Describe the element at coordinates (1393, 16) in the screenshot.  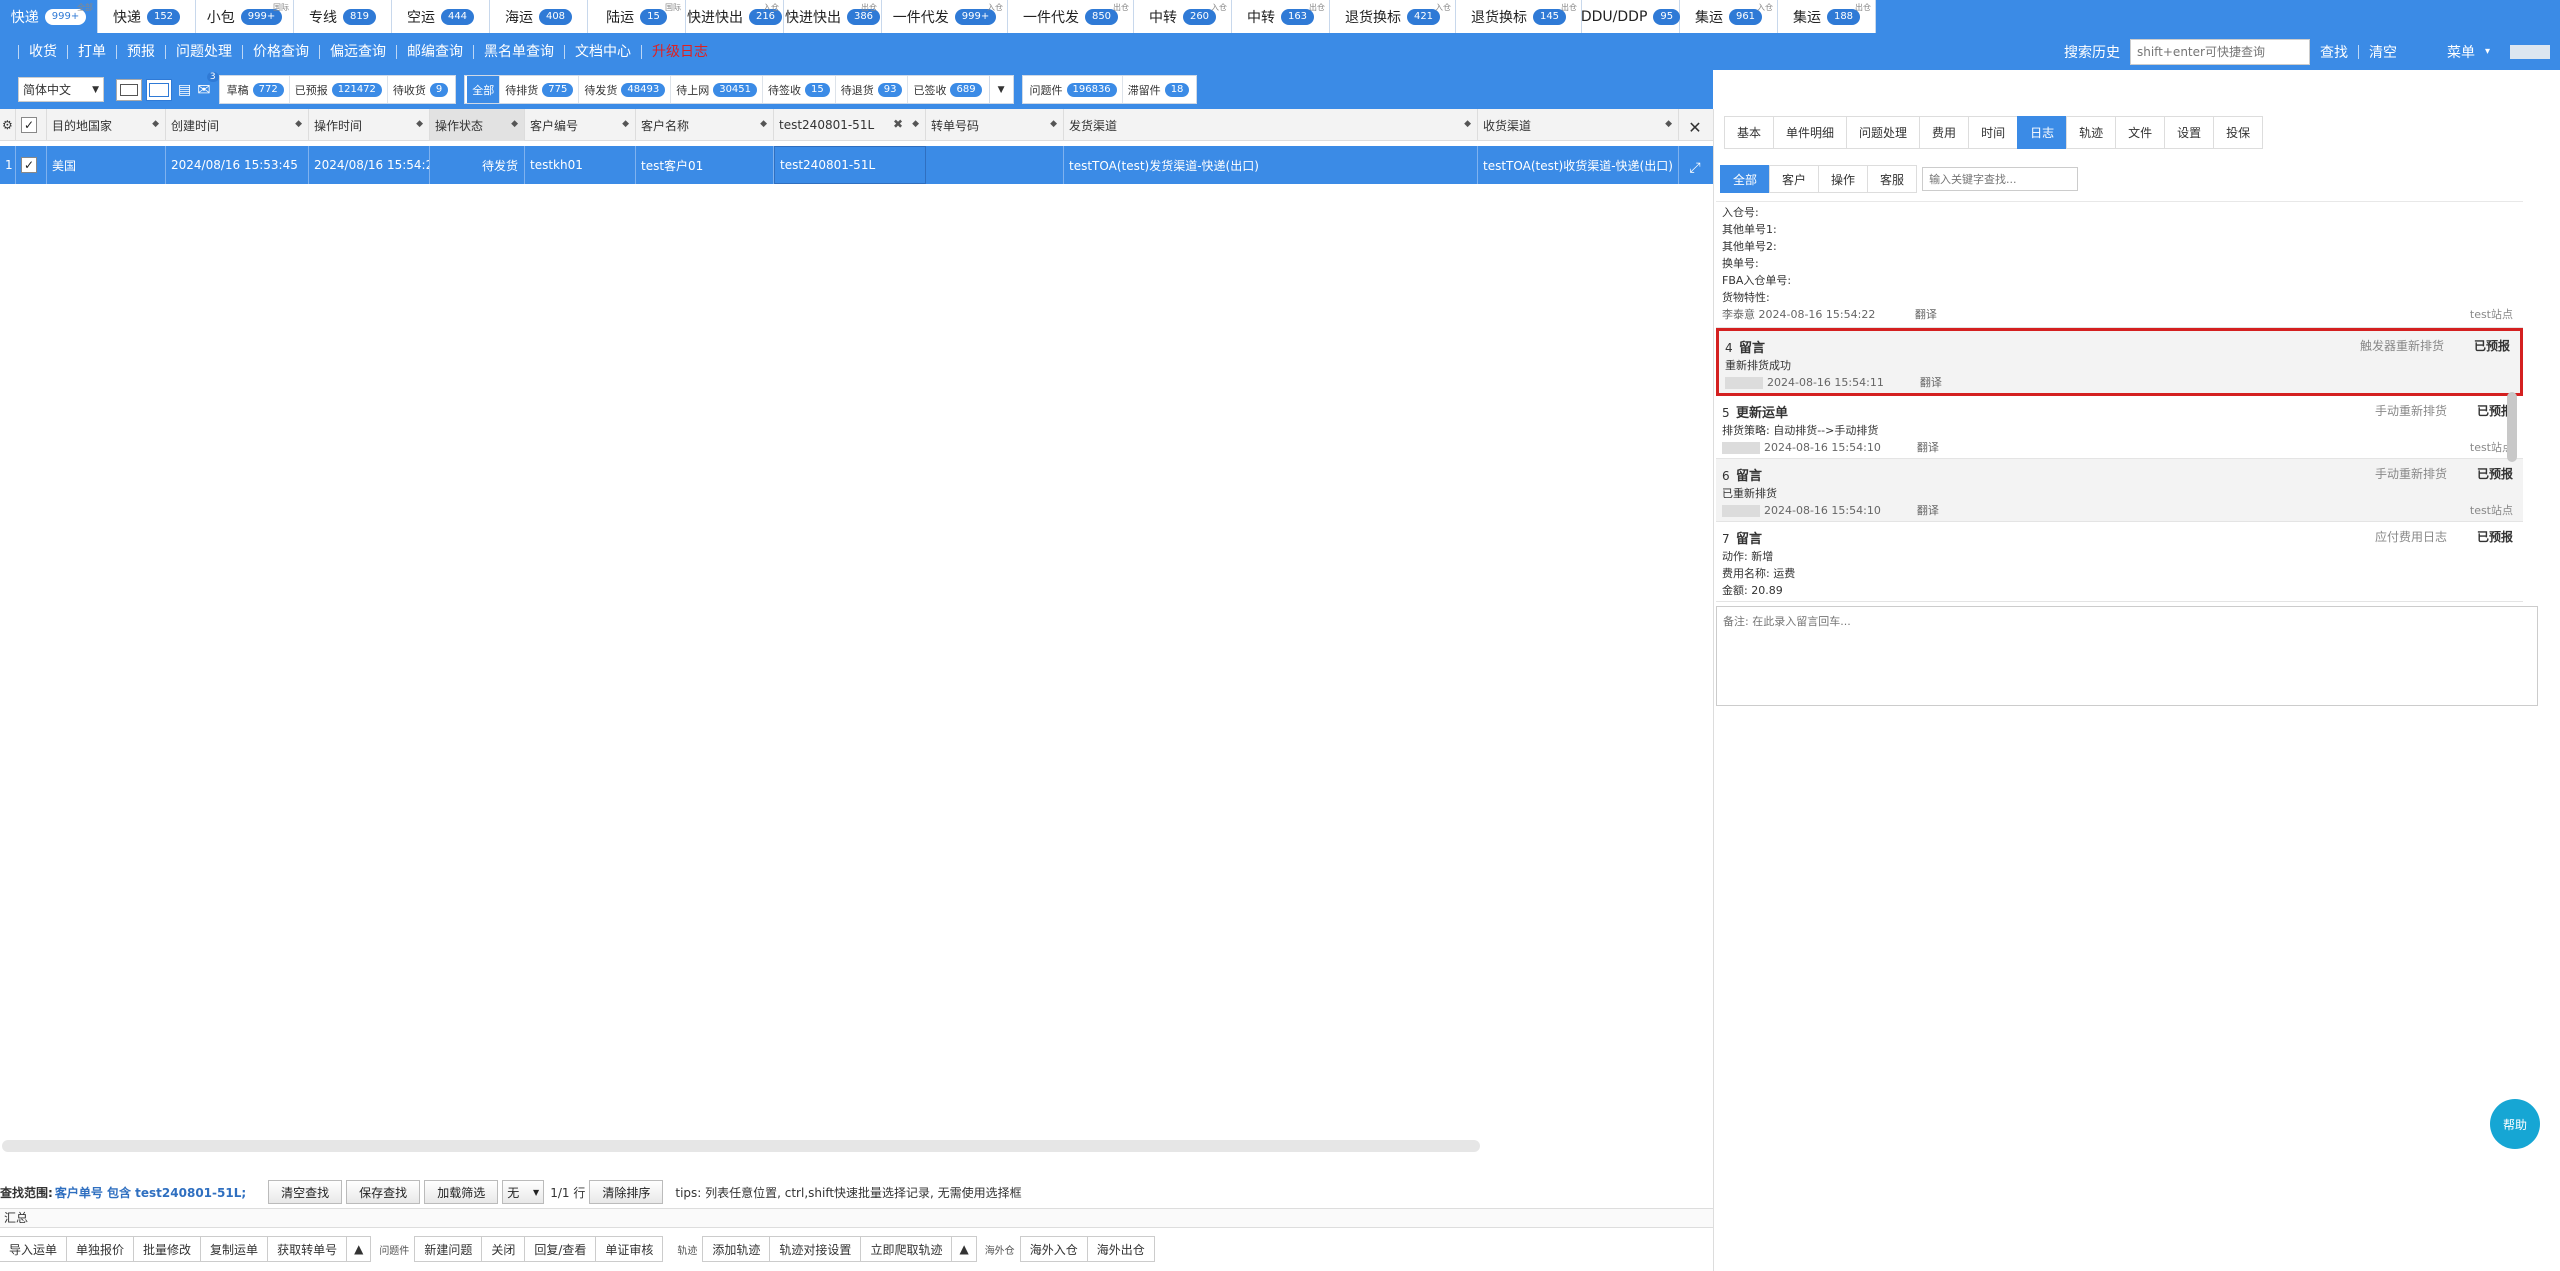
I see `module-tab: 退货换标 421 入仓` at that location.